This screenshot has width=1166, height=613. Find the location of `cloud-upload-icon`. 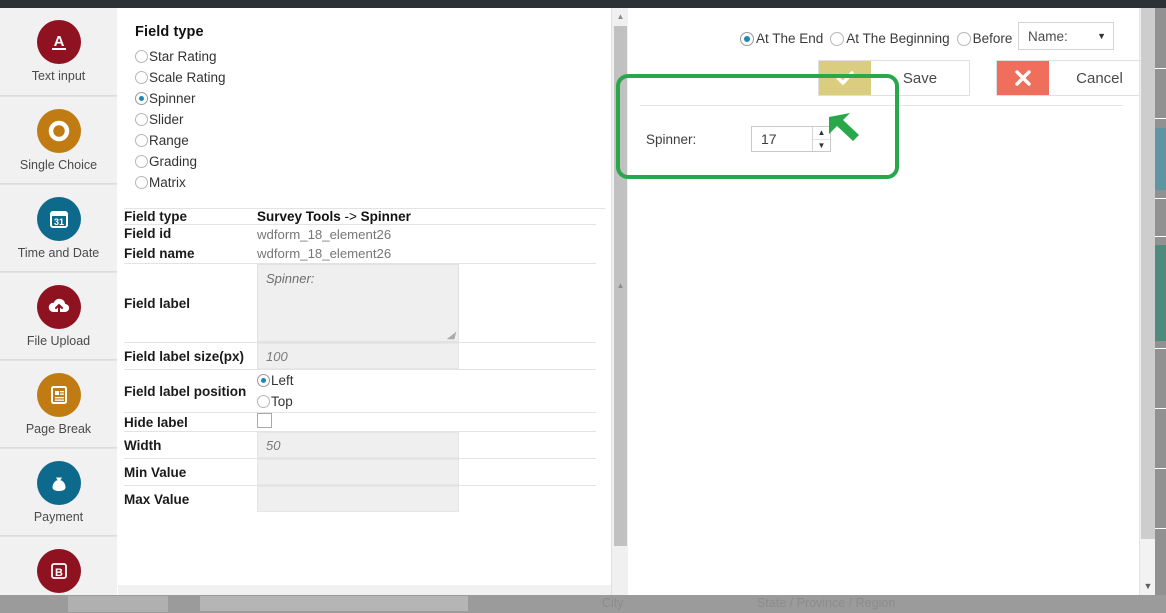

cloud-upload-icon is located at coordinates (58, 306).